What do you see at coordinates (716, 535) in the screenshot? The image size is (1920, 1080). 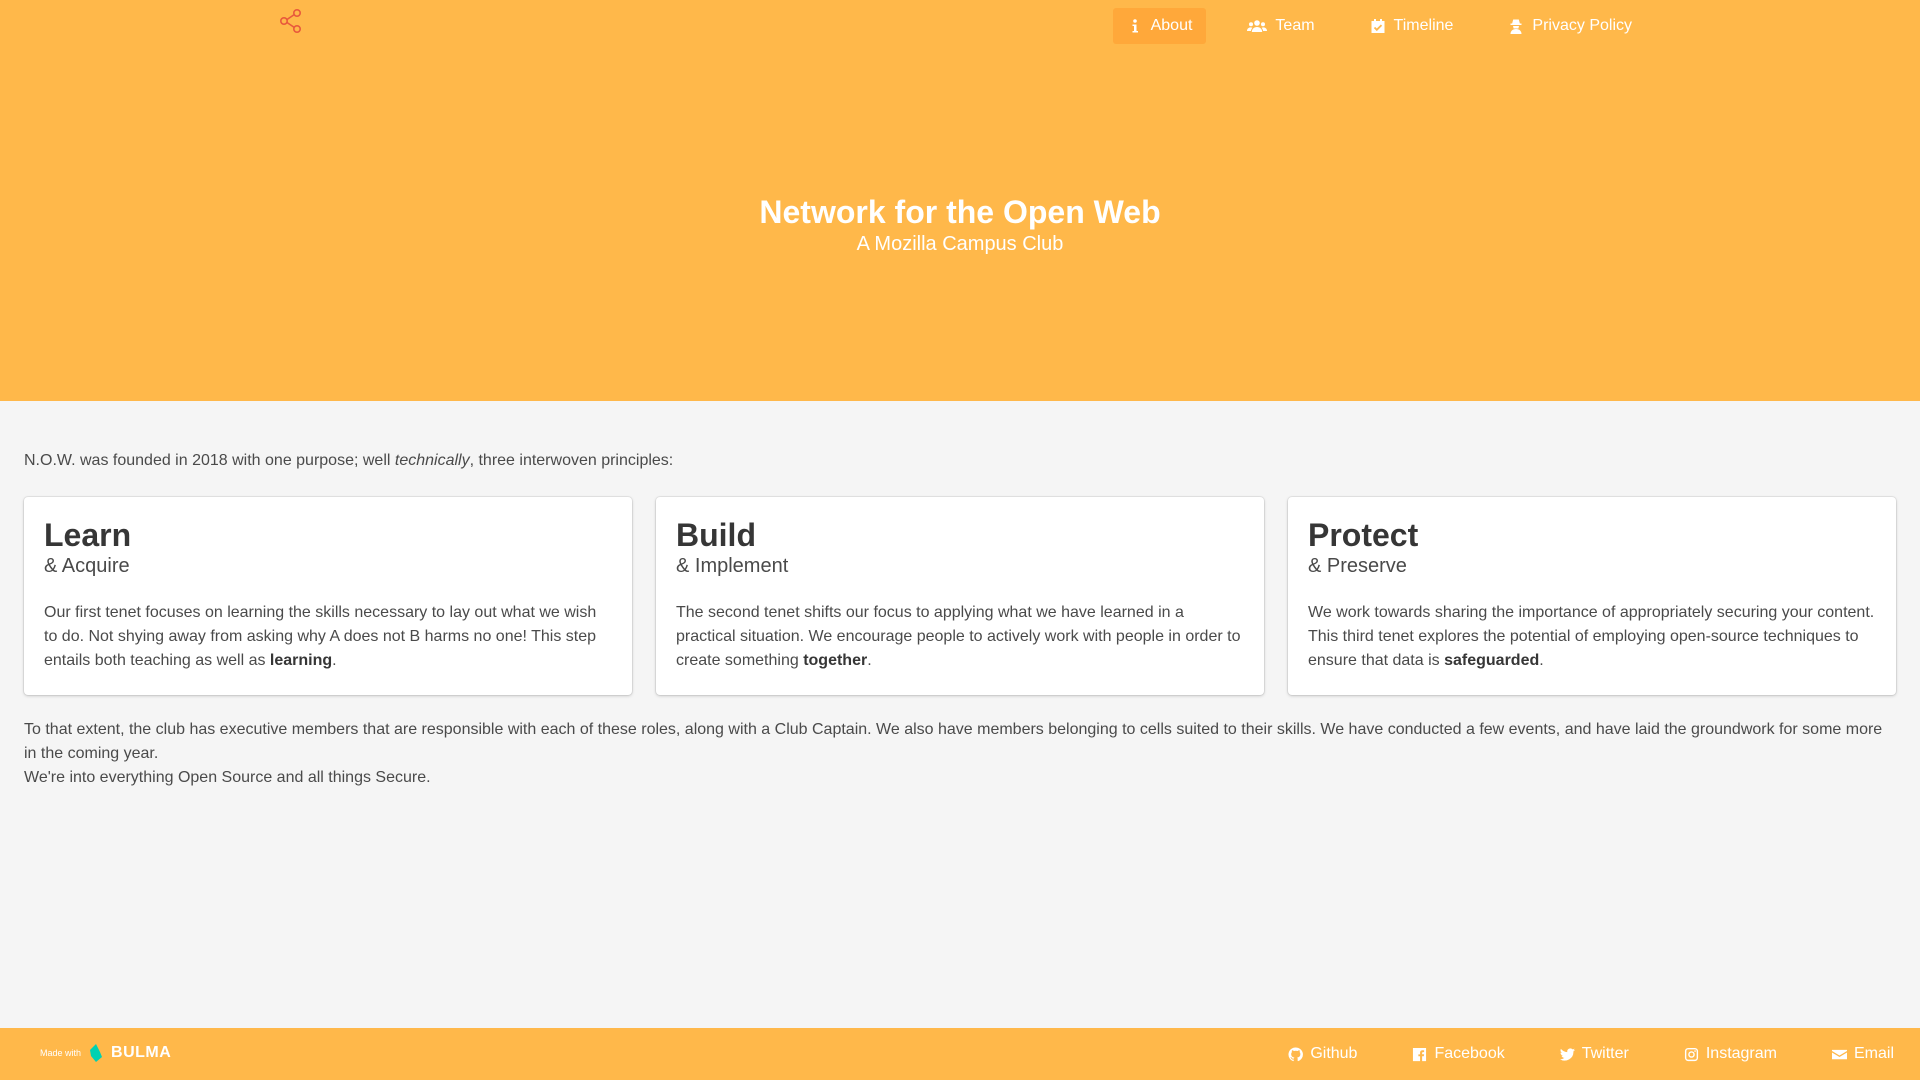 I see `card-title: Build` at bounding box center [716, 535].